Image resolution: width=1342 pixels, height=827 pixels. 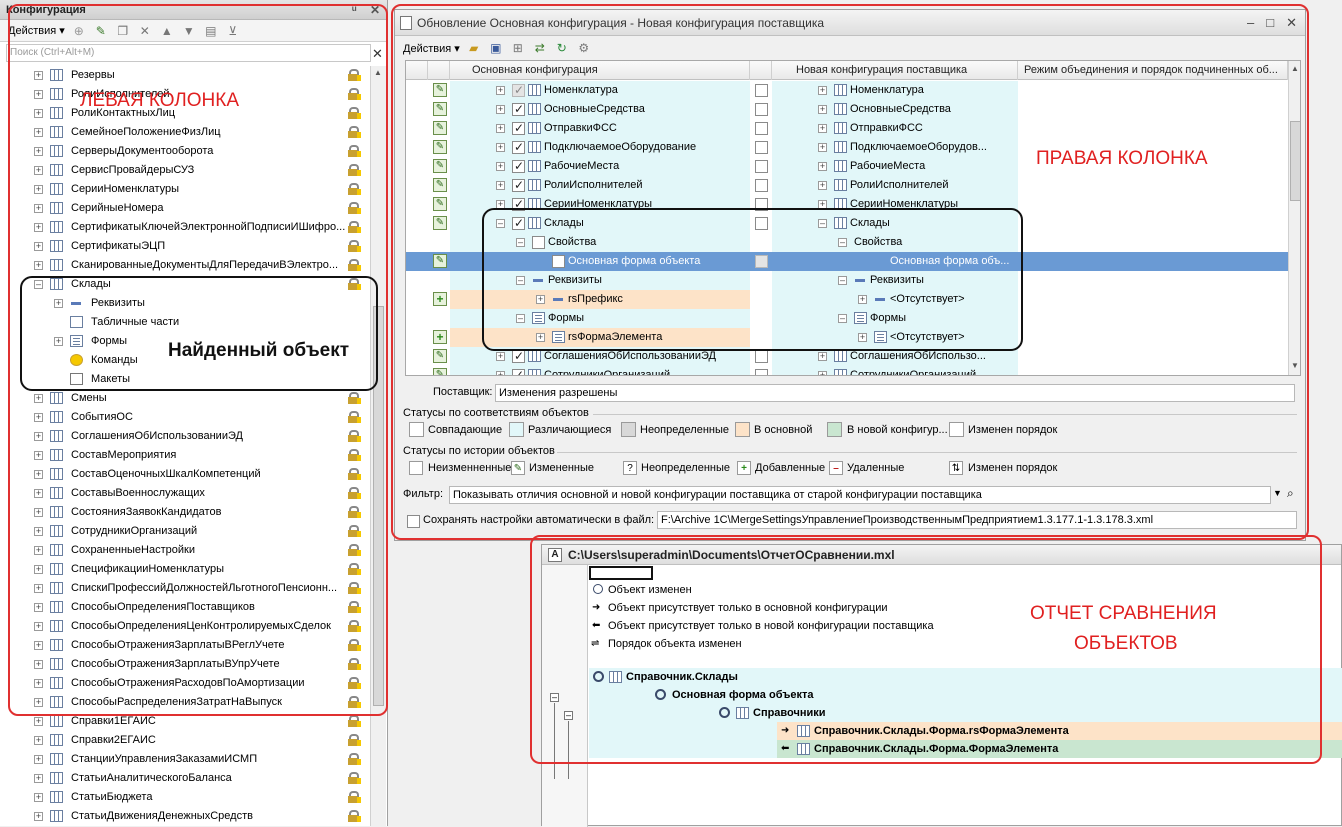 What do you see at coordinates (1122, 158) in the screenshot?
I see `annotation-right-column: ПРАВАЯ КОЛОНКА` at bounding box center [1122, 158].